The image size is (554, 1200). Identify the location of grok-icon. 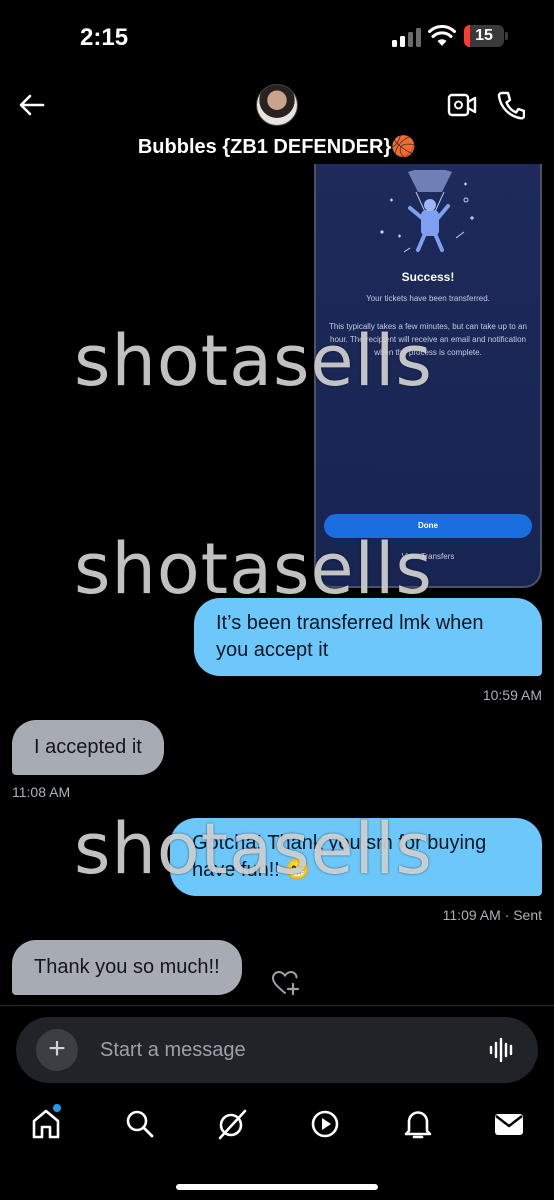
(232, 1124).